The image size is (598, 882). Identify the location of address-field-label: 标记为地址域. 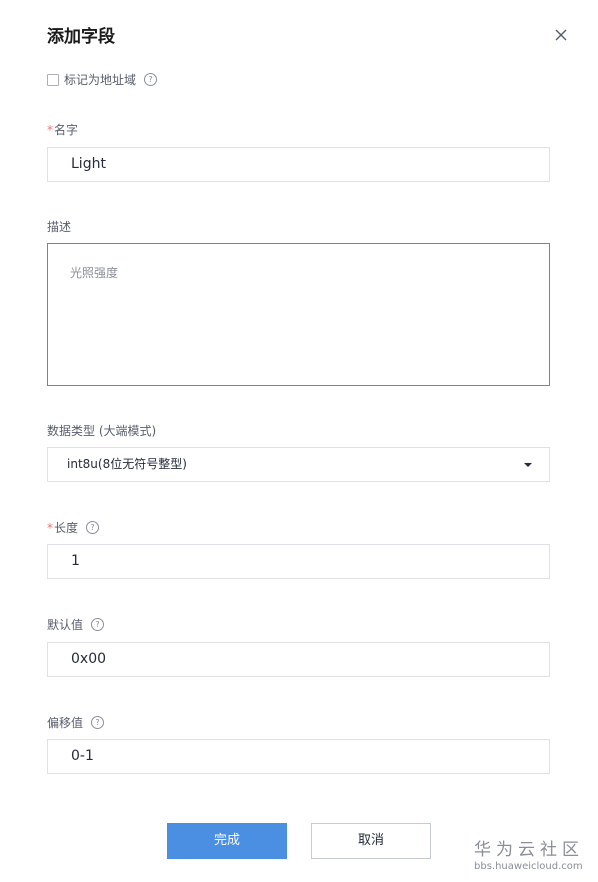
(100, 80).